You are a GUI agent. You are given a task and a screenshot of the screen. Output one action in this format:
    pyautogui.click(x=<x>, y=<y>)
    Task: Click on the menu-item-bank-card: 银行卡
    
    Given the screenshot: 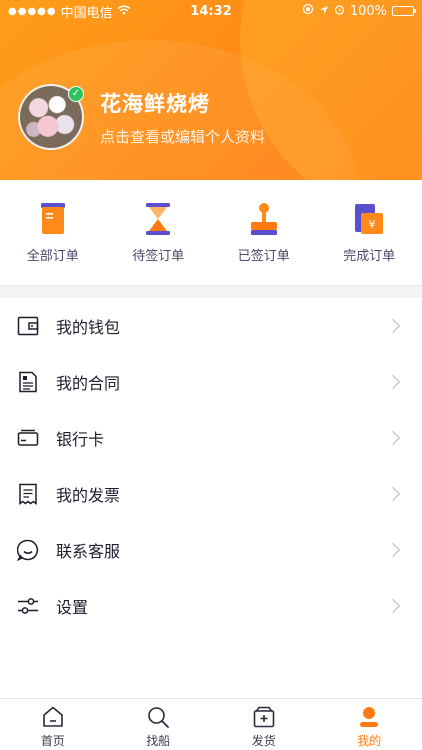 What is the action you would take?
    pyautogui.click(x=211, y=438)
    